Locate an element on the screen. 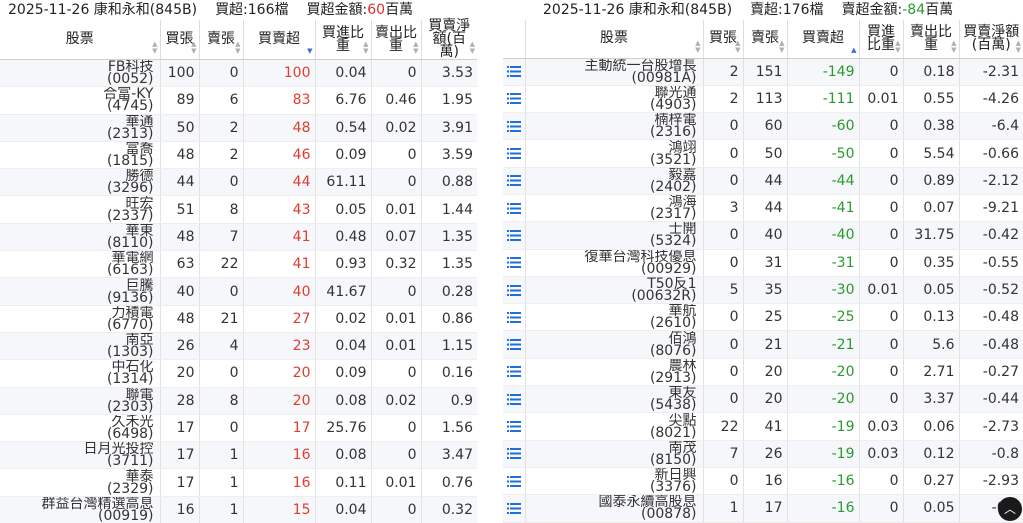  table-row: 毅嘉 (2402) 0 44 -44 0 0.89 -2.12 is located at coordinates (763, 181).